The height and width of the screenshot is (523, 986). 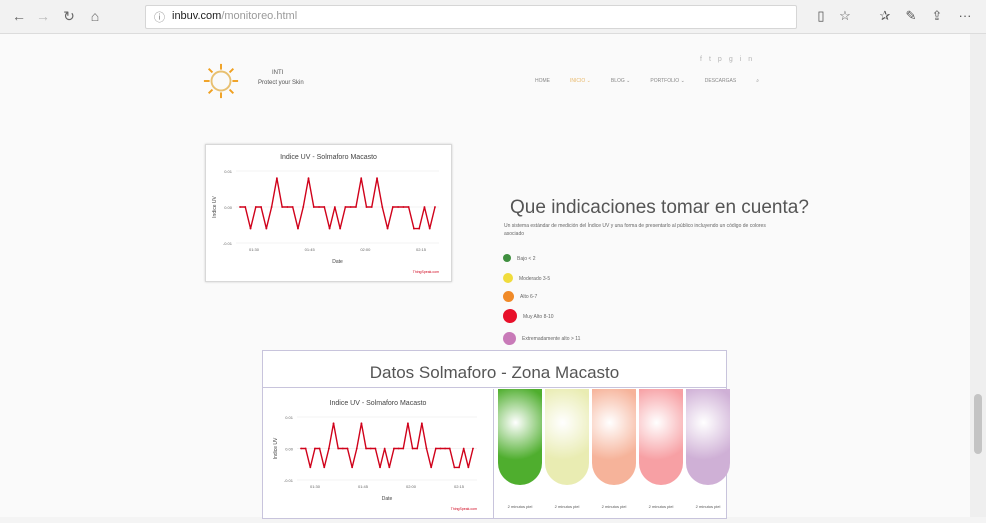 What do you see at coordinates (494, 372) in the screenshot?
I see `datos-title: Datos Solmaforo - Zona Macasto` at bounding box center [494, 372].